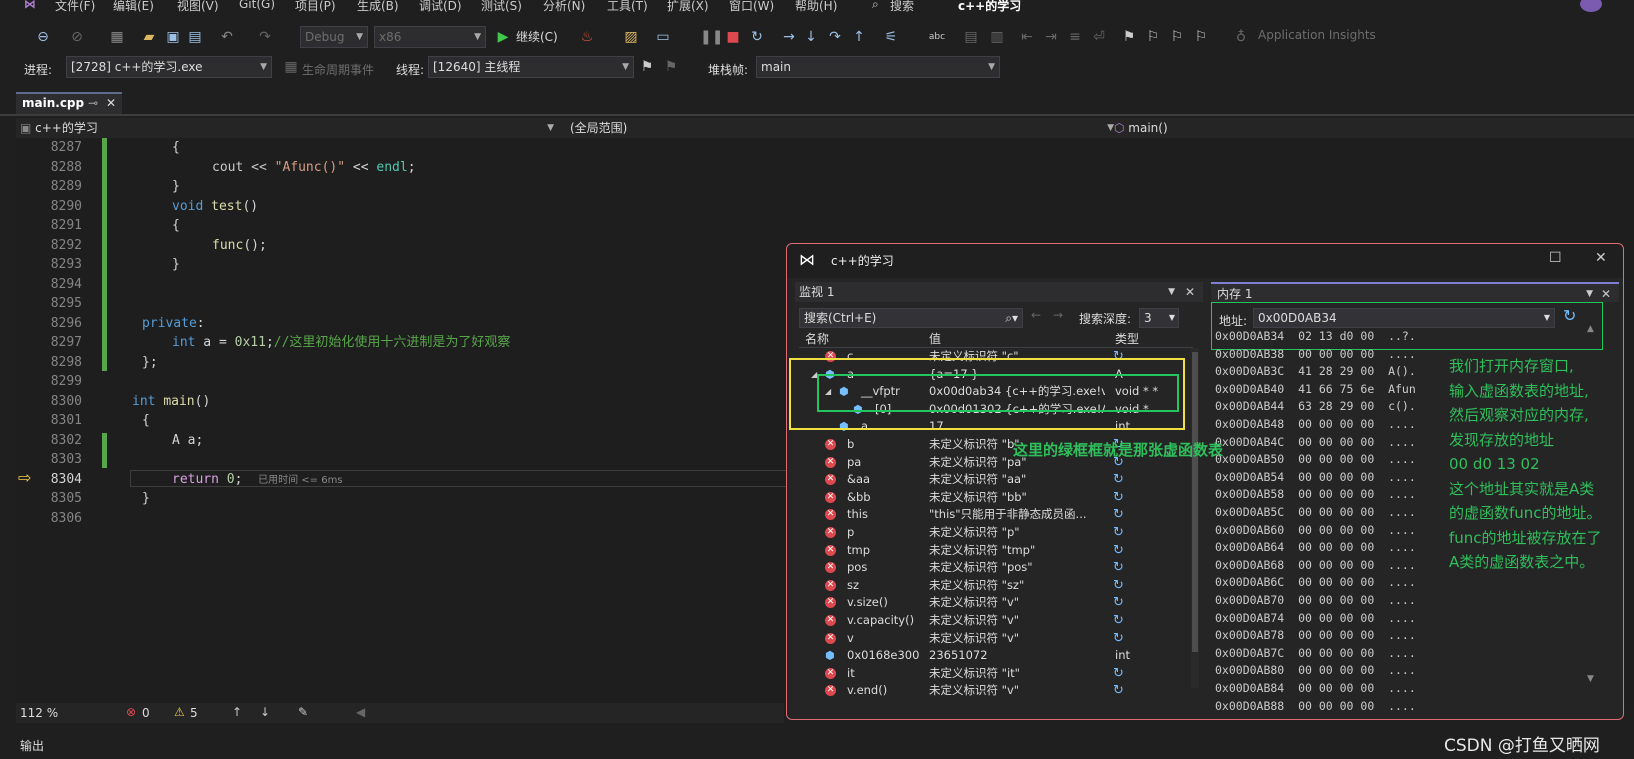 The height and width of the screenshot is (759, 1634). Describe the element at coordinates (1210, 128) in the screenshot. I see `function-dropdown: ⬡ main()` at that location.